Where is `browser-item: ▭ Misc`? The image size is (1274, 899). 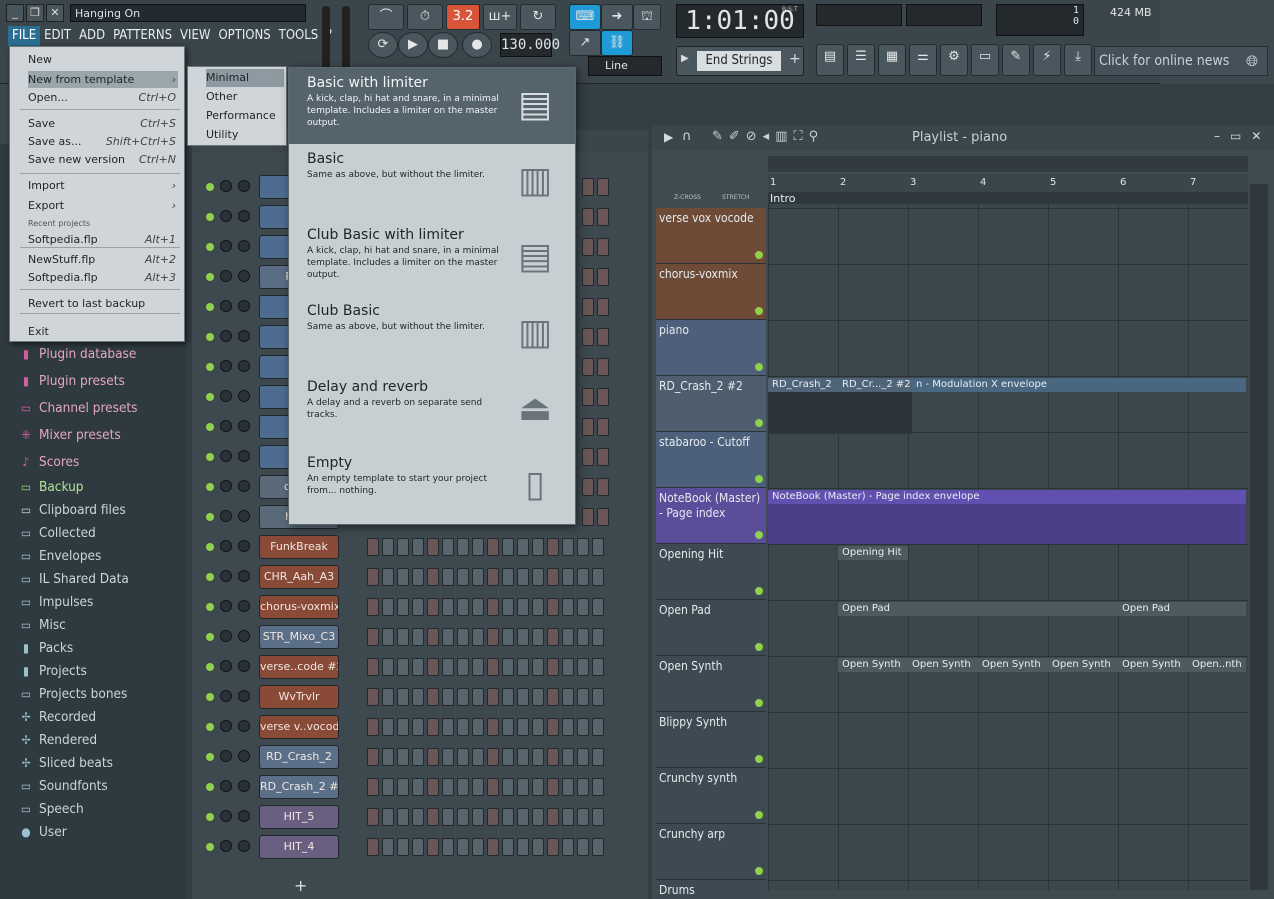
browser-item: ▭ Misc is located at coordinates (42, 625).